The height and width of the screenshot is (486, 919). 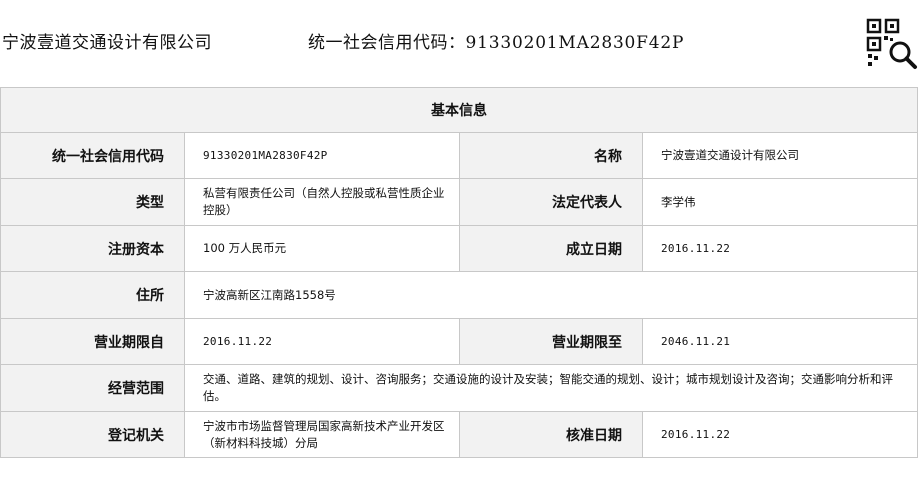 I want to click on credit-code-line: 统一社会信用代码：91330201MA2830F42P, so click(x=496, y=40).